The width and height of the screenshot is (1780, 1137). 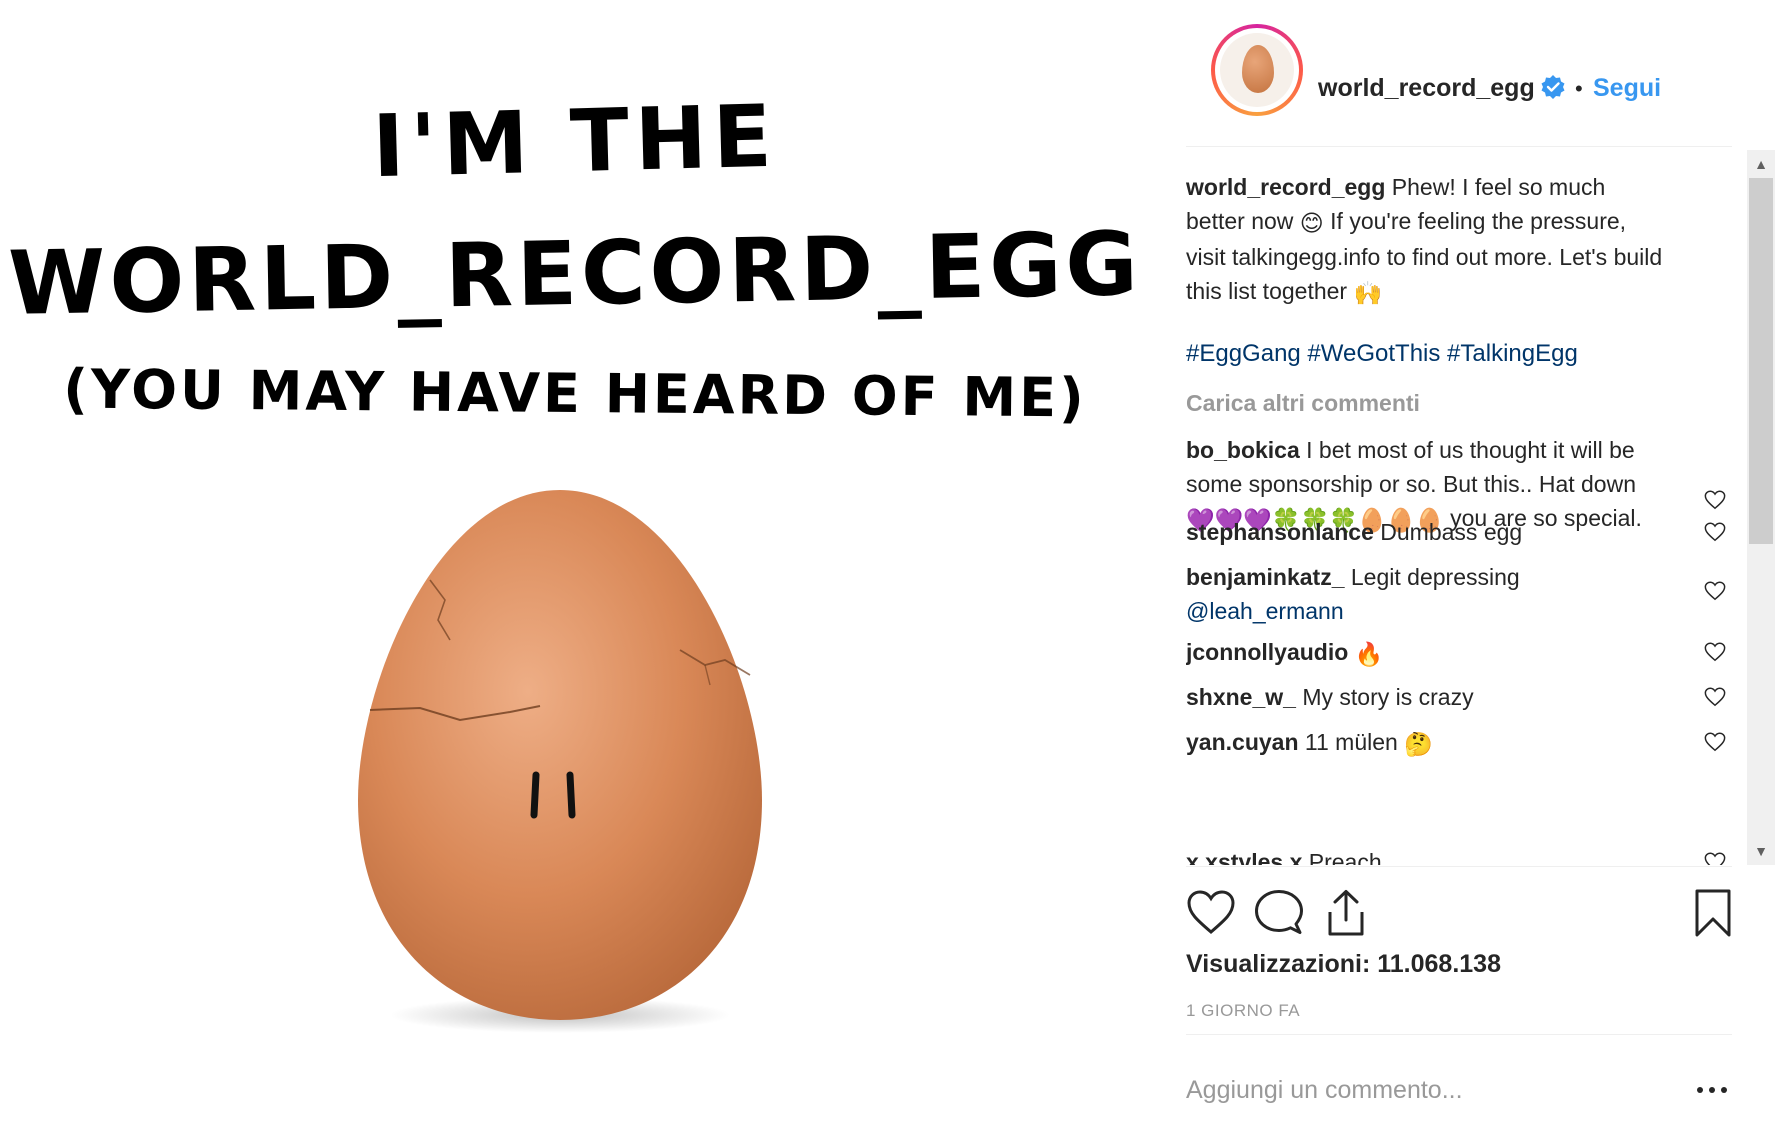 I want to click on image-text-line-1: I'M THE, so click(x=575, y=142).